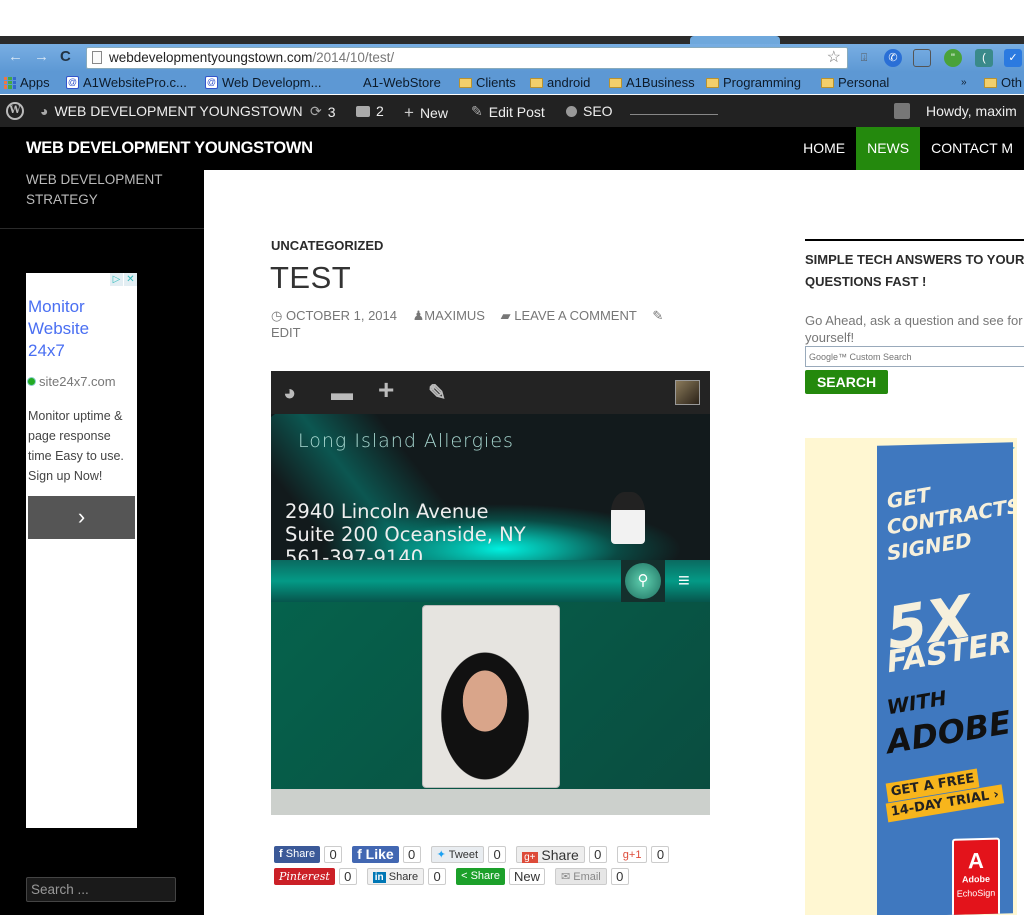 The width and height of the screenshot is (1024, 915). Describe the element at coordinates (735, 40) in the screenshot. I see `active-tab` at that location.